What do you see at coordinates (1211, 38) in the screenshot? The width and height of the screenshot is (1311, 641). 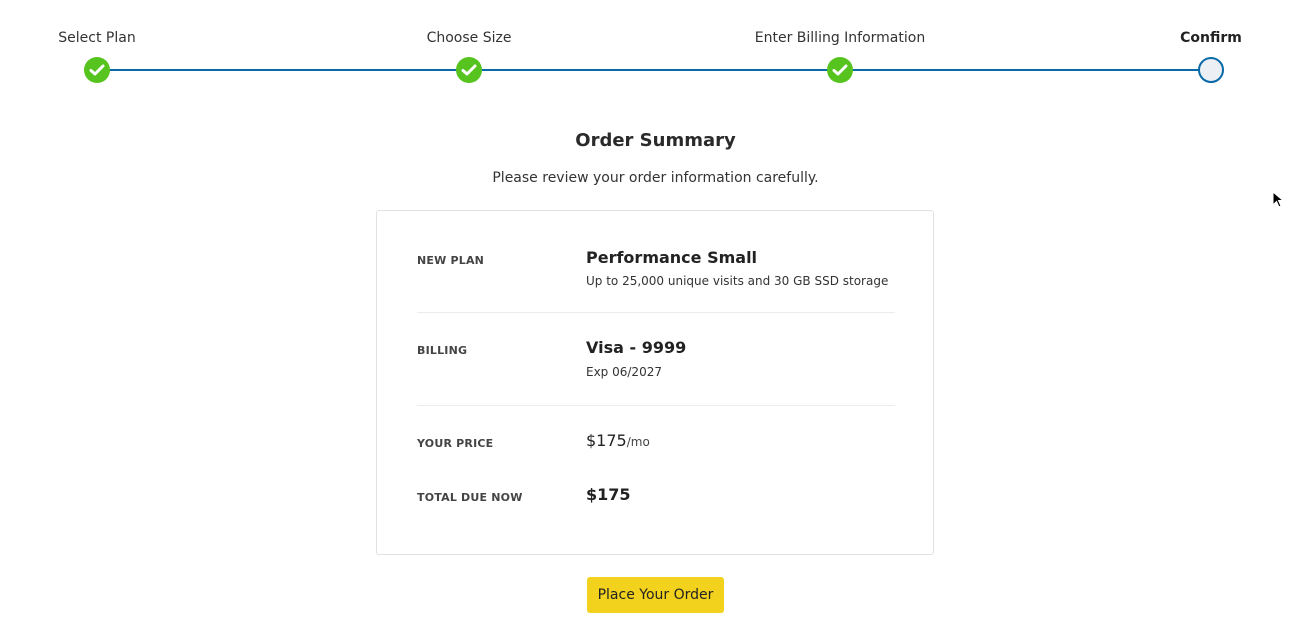 I see `step-label: Confirm` at bounding box center [1211, 38].